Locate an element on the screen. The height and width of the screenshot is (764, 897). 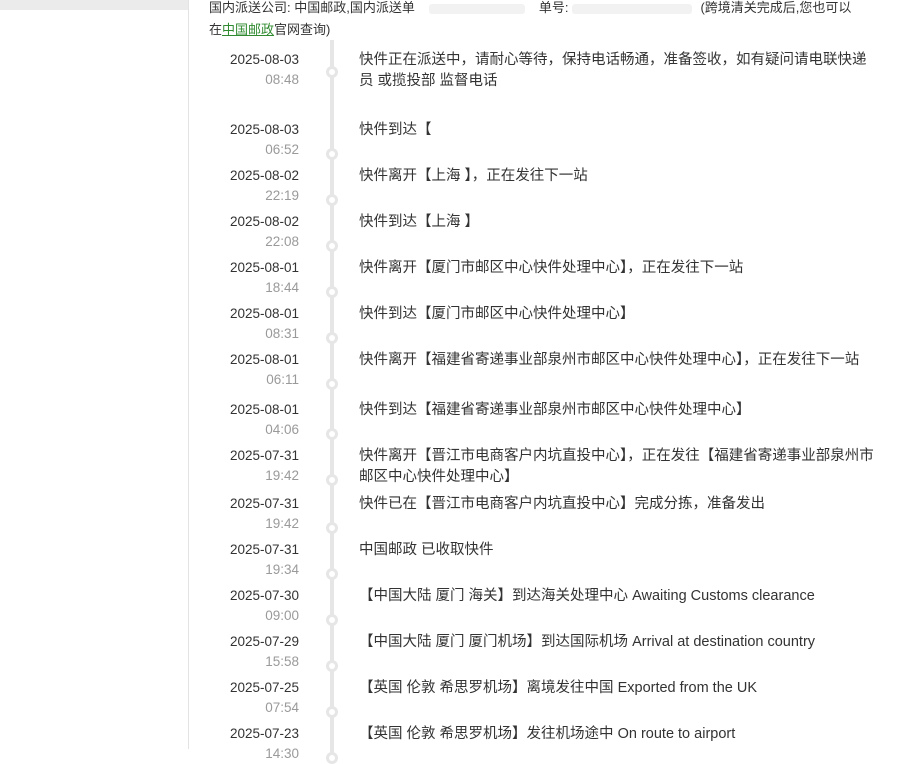
event-time: 06:52 is located at coordinates (282, 149).